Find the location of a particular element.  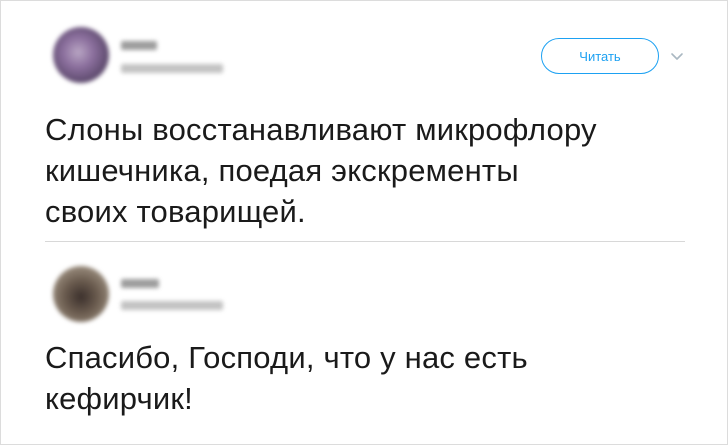

divider is located at coordinates (365, 241).